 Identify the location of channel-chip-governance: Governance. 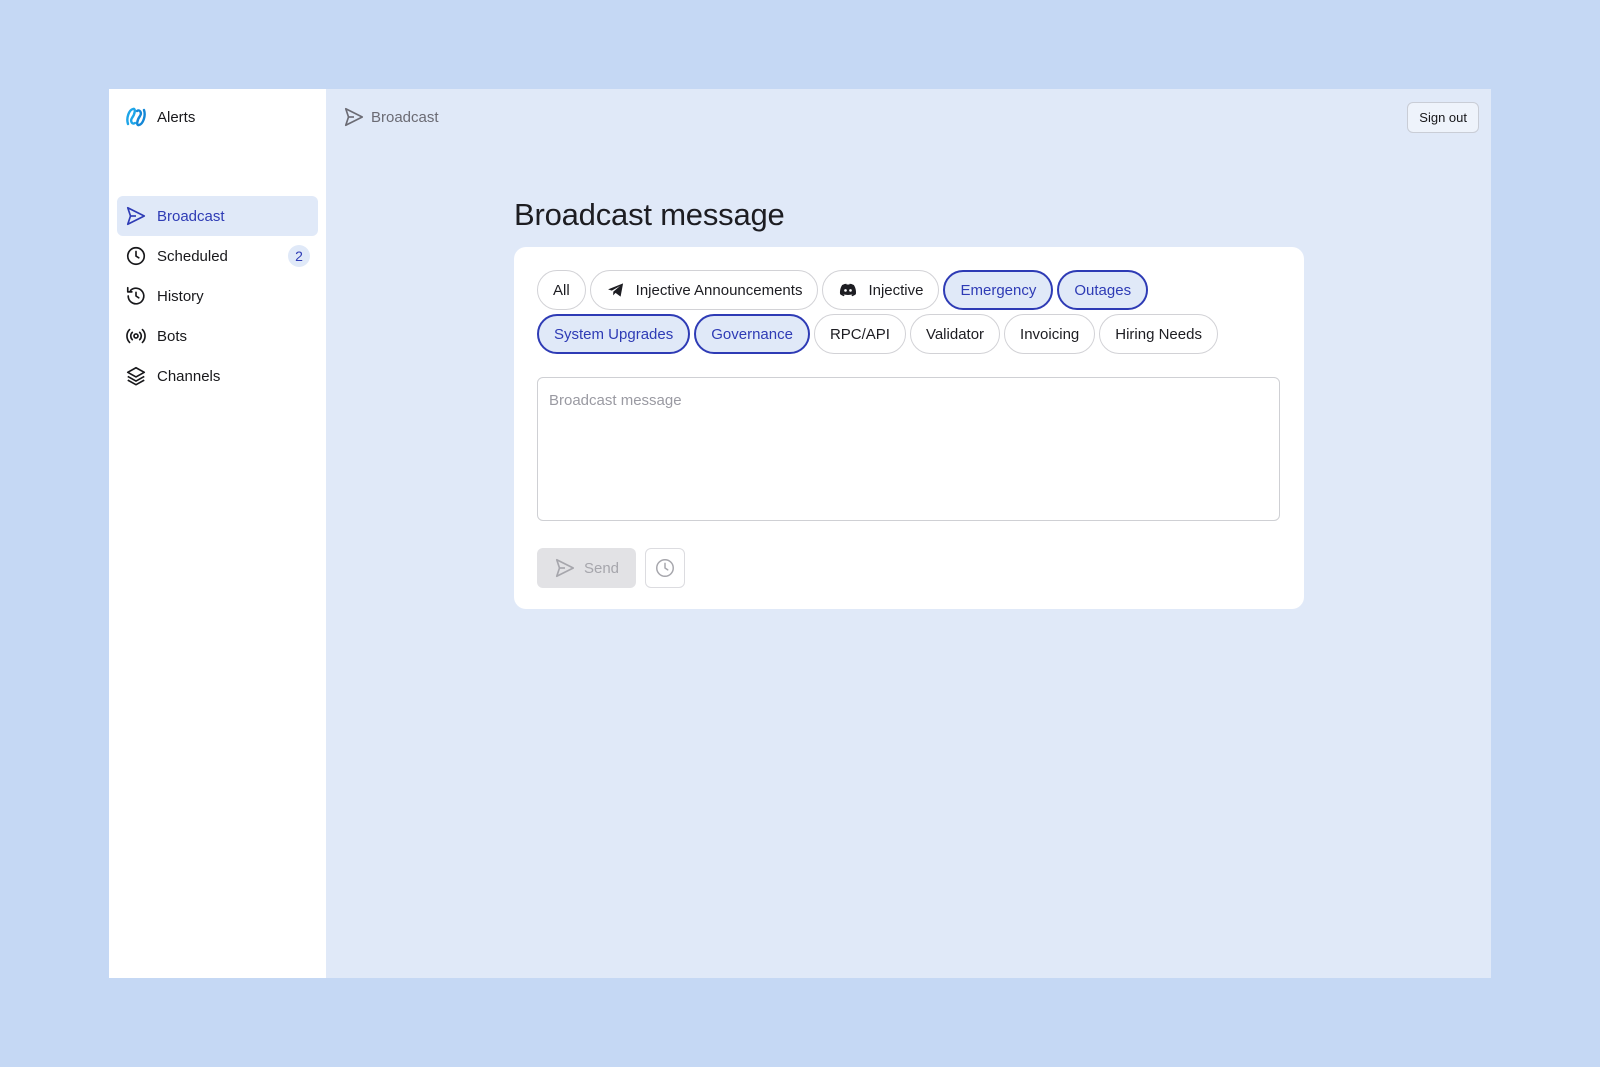
(752, 334).